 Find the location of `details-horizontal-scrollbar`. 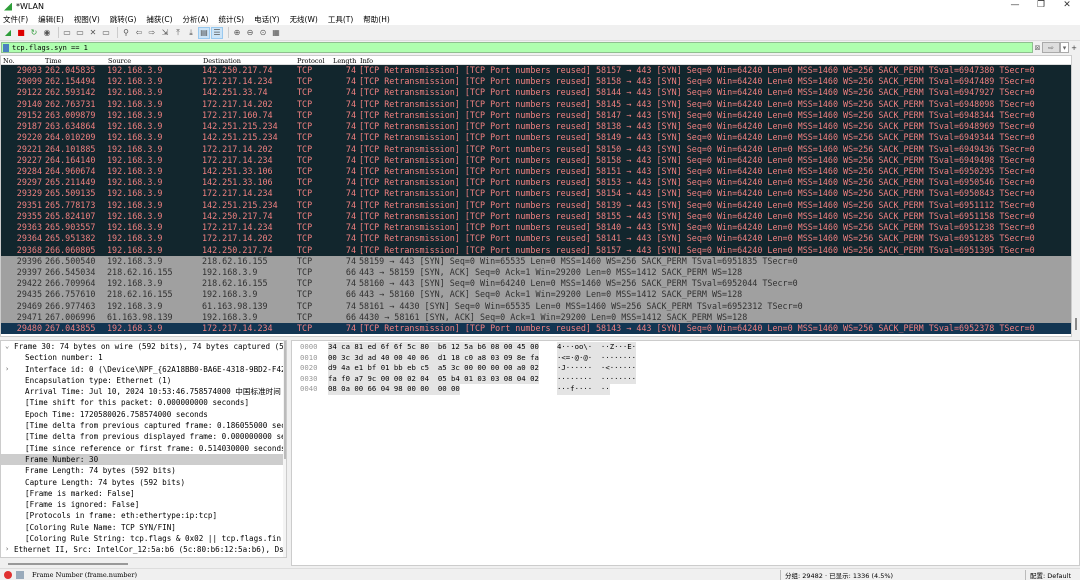

details-horizontal-scrollbar is located at coordinates (68, 564).